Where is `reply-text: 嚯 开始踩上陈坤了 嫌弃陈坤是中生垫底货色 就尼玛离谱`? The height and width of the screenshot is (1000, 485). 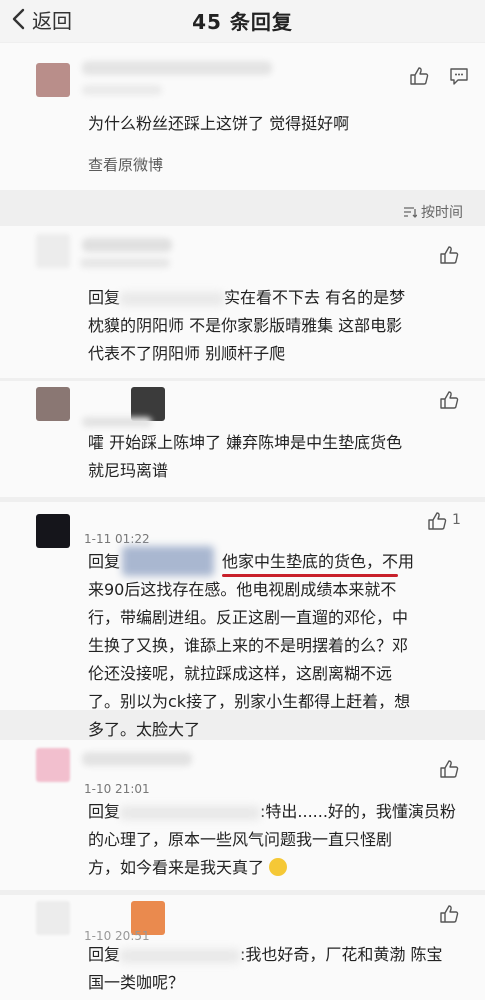 reply-text: 嚯 开始踩上陈坤了 嫌弃陈坤是中生垫底货色 就尼玛离谱 is located at coordinates (278, 457).